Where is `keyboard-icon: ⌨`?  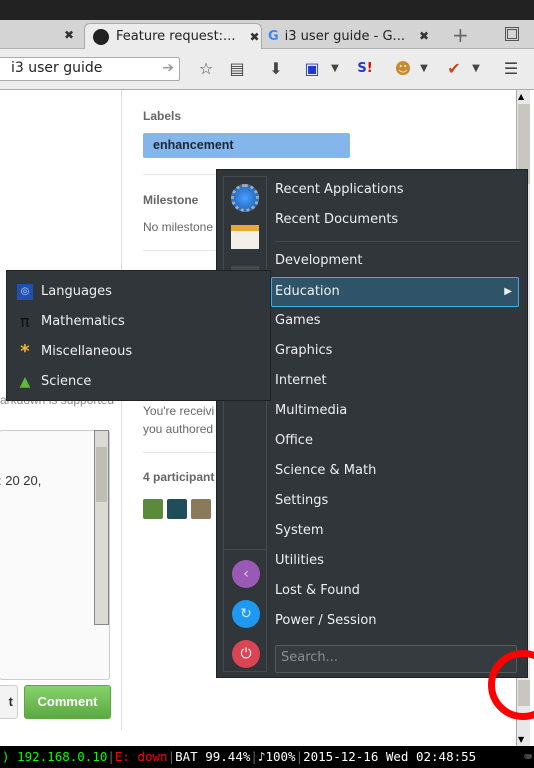
keyboard-icon: ⌨ is located at coordinates (528, 757).